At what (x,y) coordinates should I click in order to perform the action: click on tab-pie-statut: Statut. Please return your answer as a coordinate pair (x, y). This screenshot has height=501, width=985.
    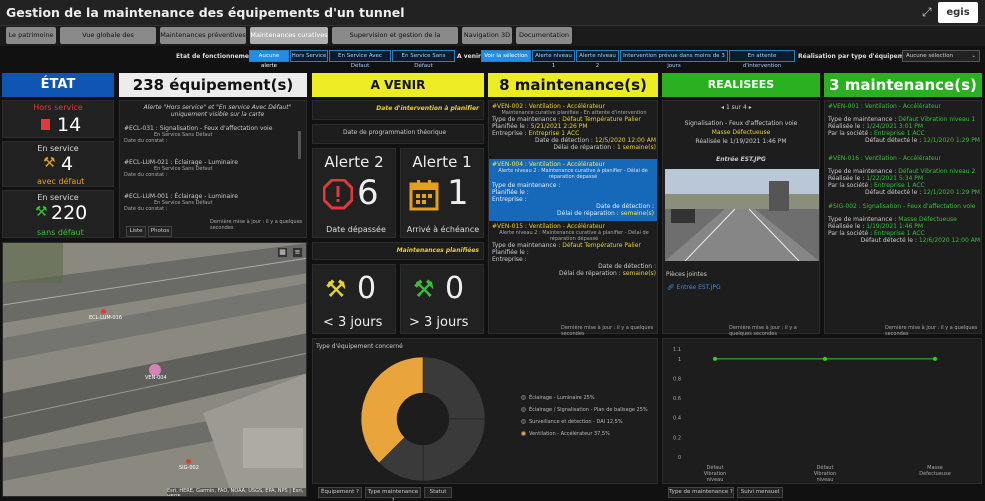
    Looking at the image, I should click on (438, 492).